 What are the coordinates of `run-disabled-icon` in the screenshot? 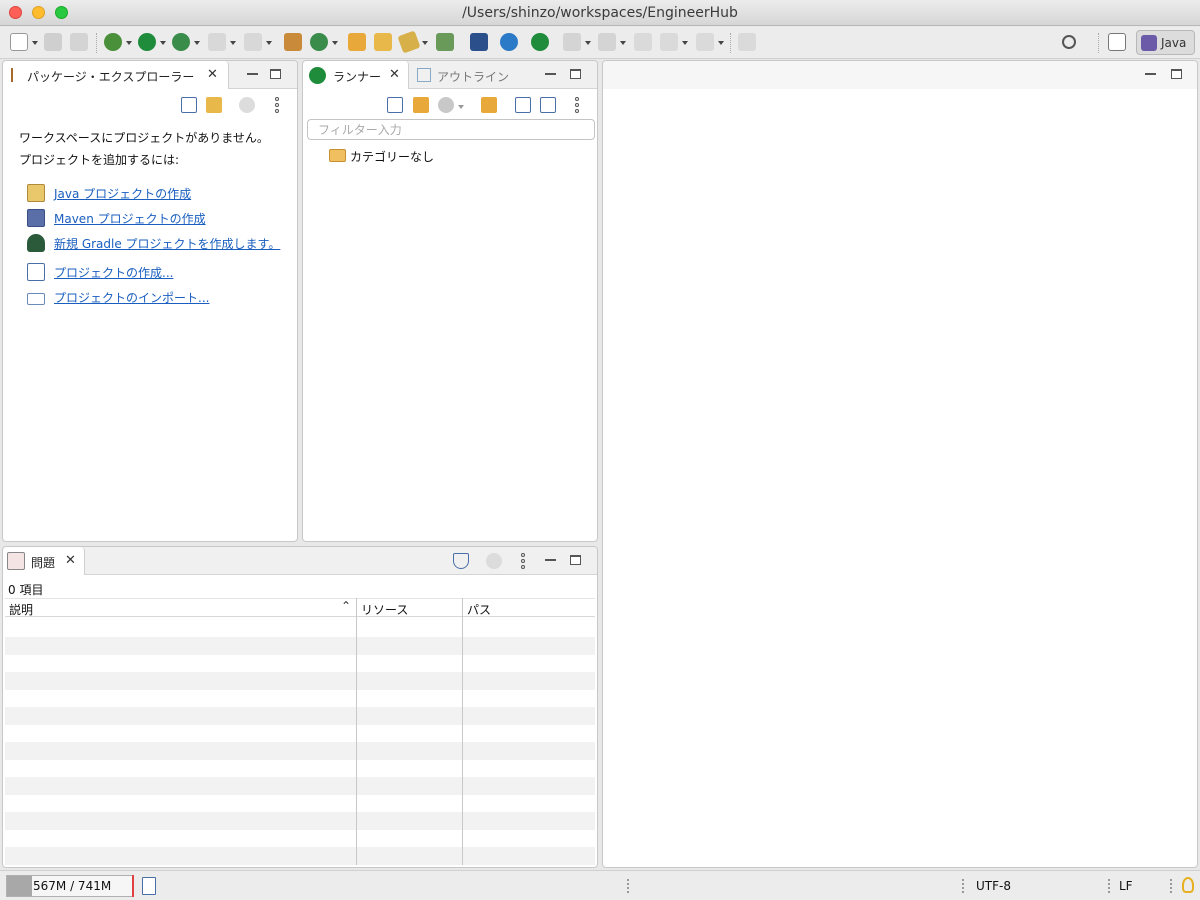 It's located at (446, 105).